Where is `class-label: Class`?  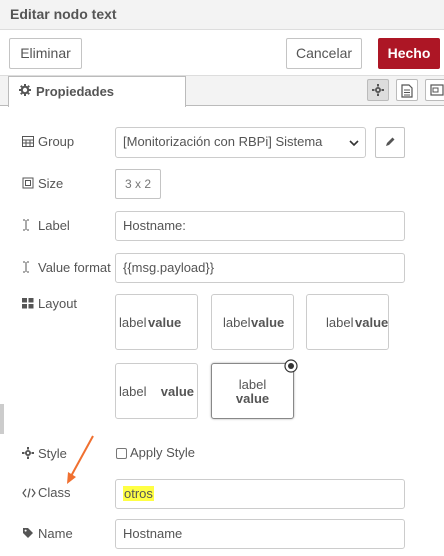 class-label: Class is located at coordinates (54, 492).